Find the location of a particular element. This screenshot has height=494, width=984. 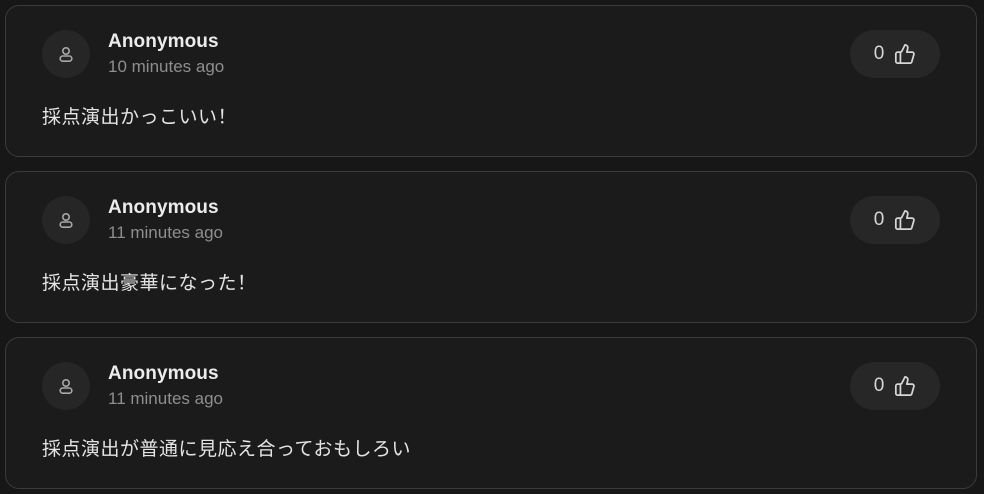

comment-text: 採点演出かっこいい！ is located at coordinates (140, 117).